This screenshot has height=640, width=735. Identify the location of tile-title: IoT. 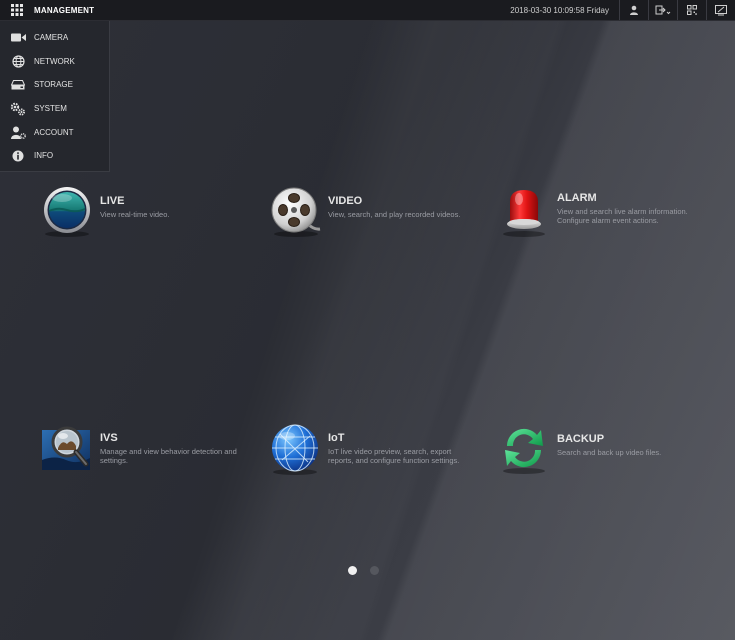
(336, 438).